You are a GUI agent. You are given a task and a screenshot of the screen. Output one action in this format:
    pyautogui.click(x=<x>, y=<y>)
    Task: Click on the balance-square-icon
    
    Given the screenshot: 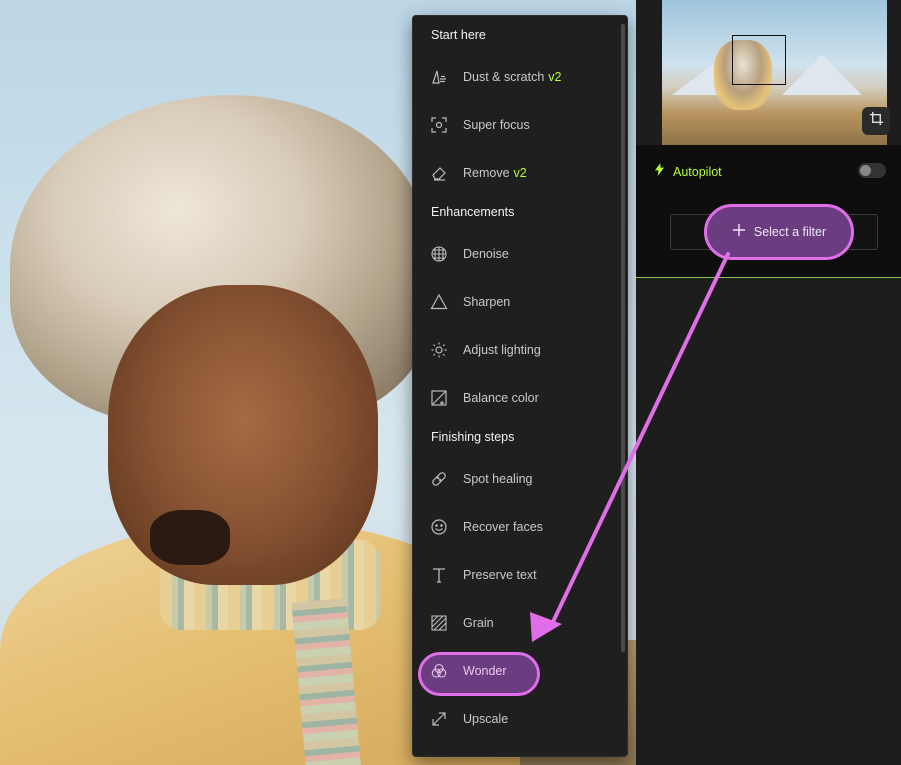 What is the action you would take?
    pyautogui.click(x=439, y=398)
    